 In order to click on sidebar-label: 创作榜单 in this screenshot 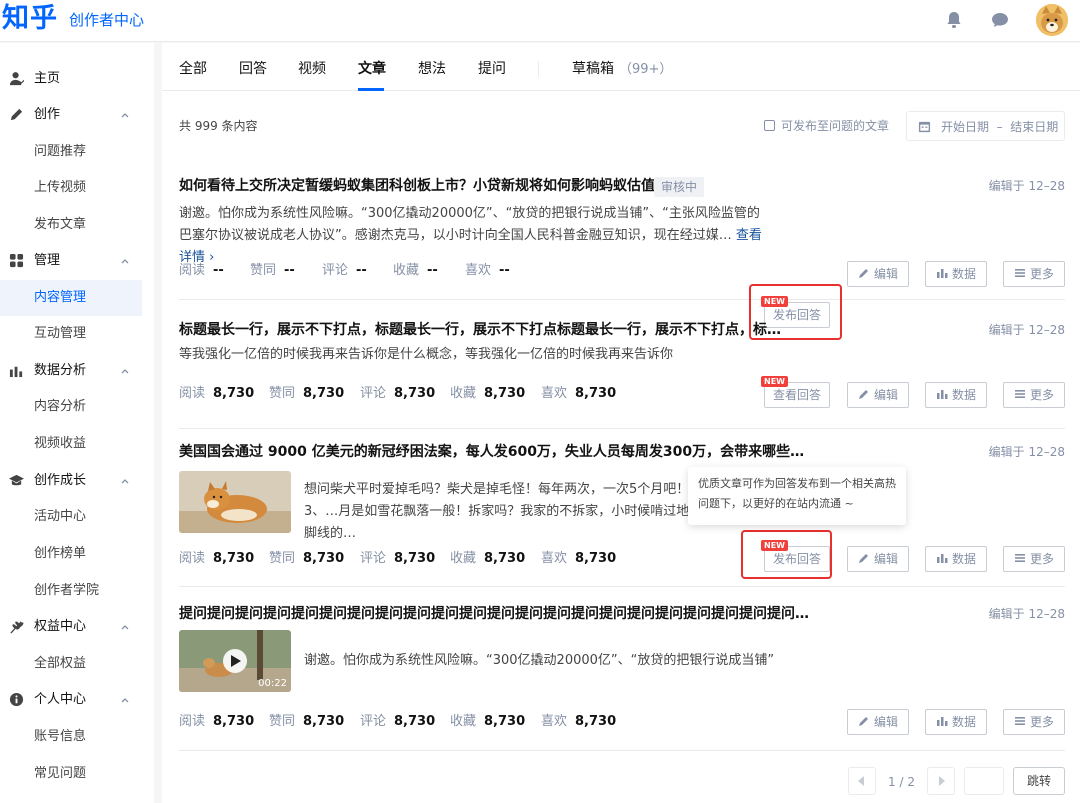, I will do `click(60, 553)`.